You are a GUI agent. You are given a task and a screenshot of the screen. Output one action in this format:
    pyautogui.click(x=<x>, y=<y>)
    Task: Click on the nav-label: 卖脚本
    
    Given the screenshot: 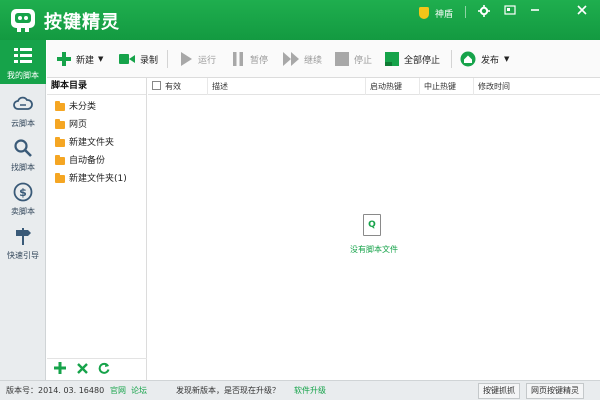 What is the action you would take?
    pyautogui.click(x=23, y=211)
    